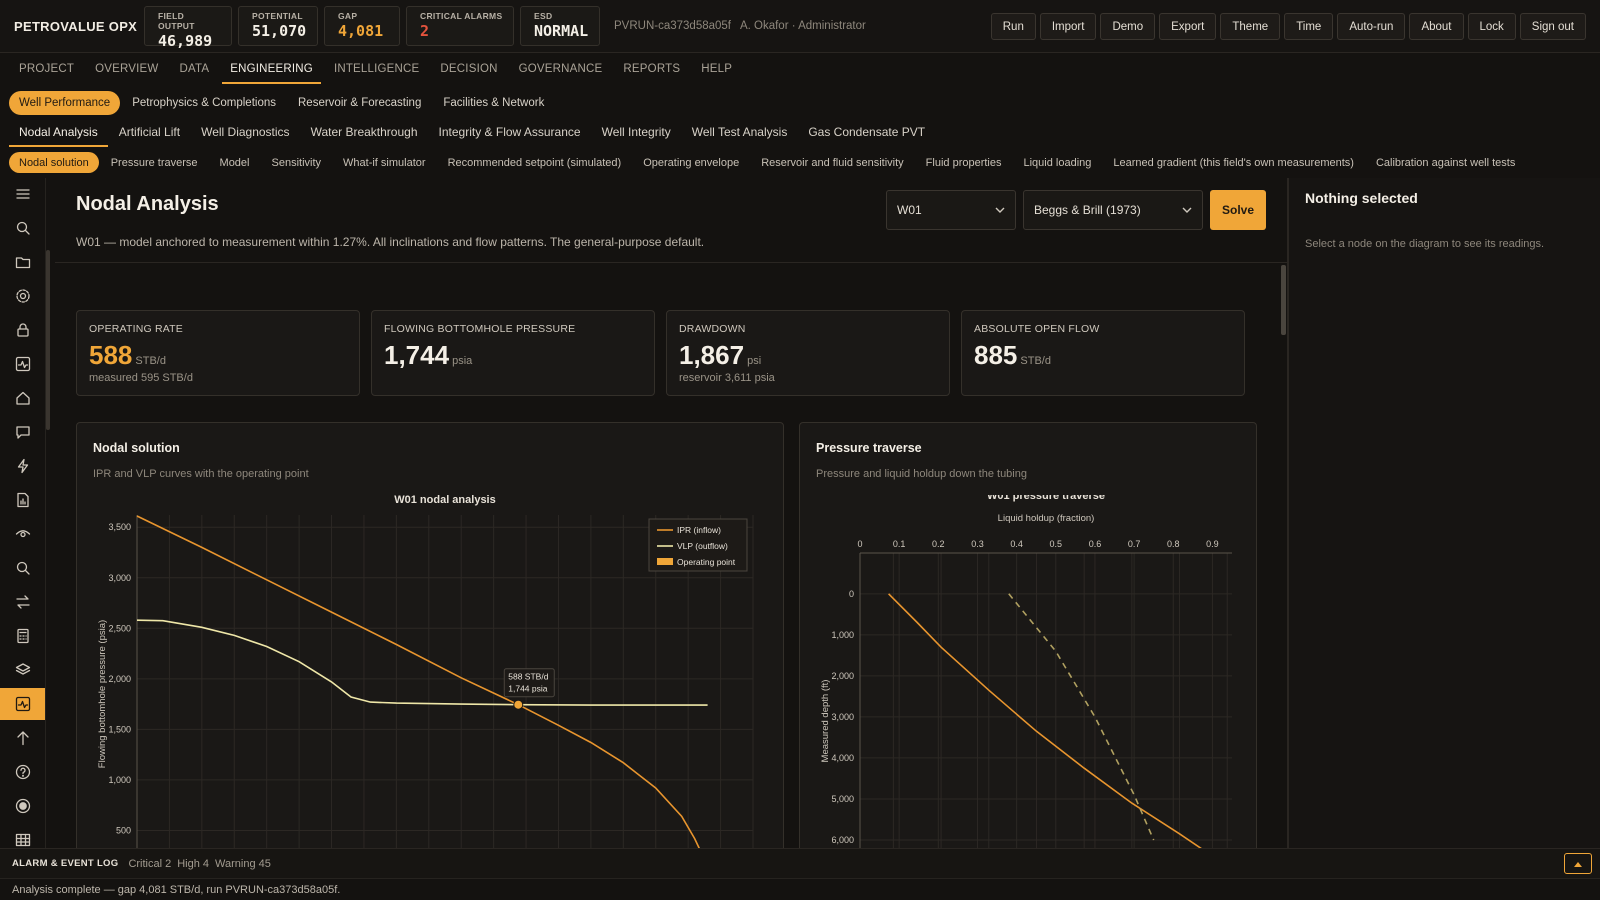  Describe the element at coordinates (1552, 26) in the screenshot. I see `sign-out-button: Sign out` at that location.